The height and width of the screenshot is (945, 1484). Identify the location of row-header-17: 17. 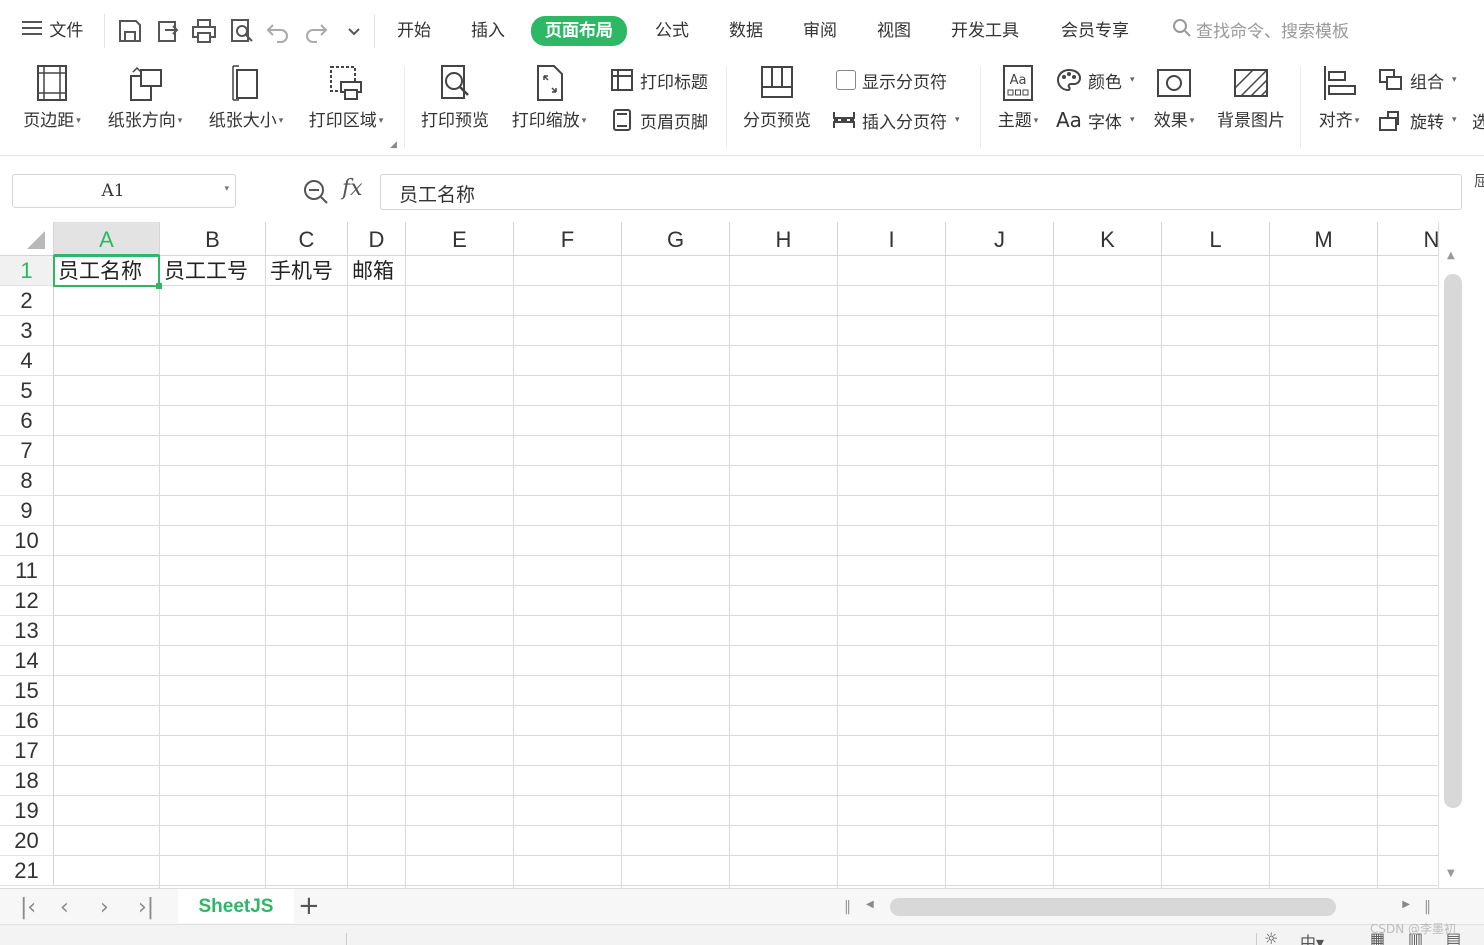
(27, 751).